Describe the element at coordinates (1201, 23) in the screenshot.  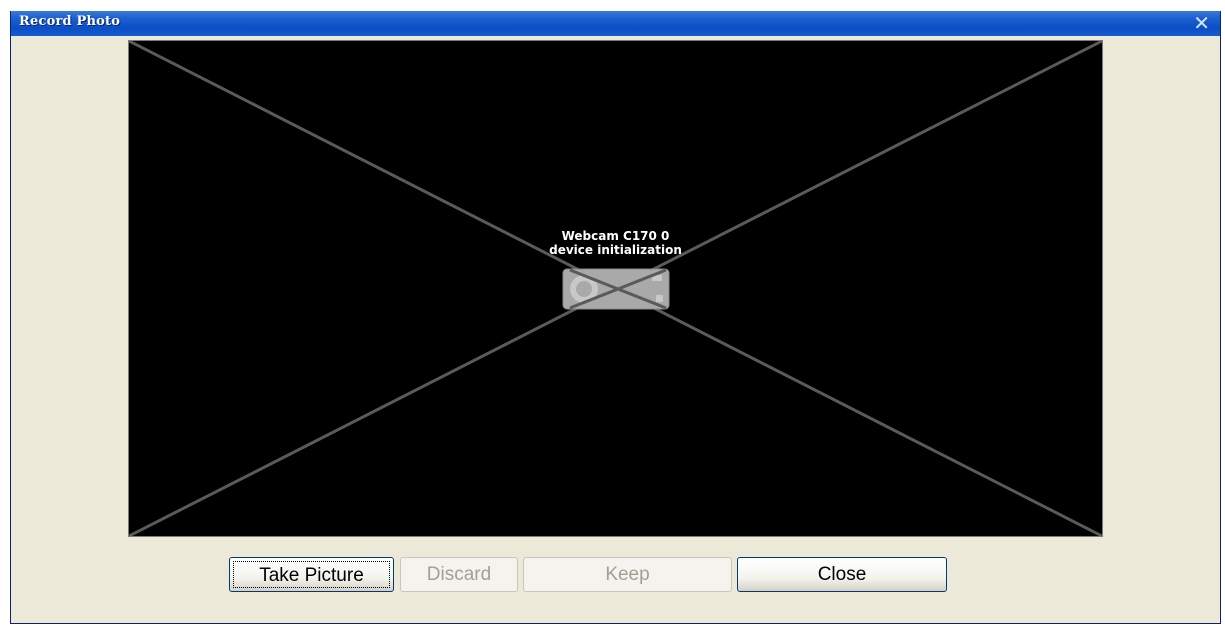
I see `close-icon: ✕` at that location.